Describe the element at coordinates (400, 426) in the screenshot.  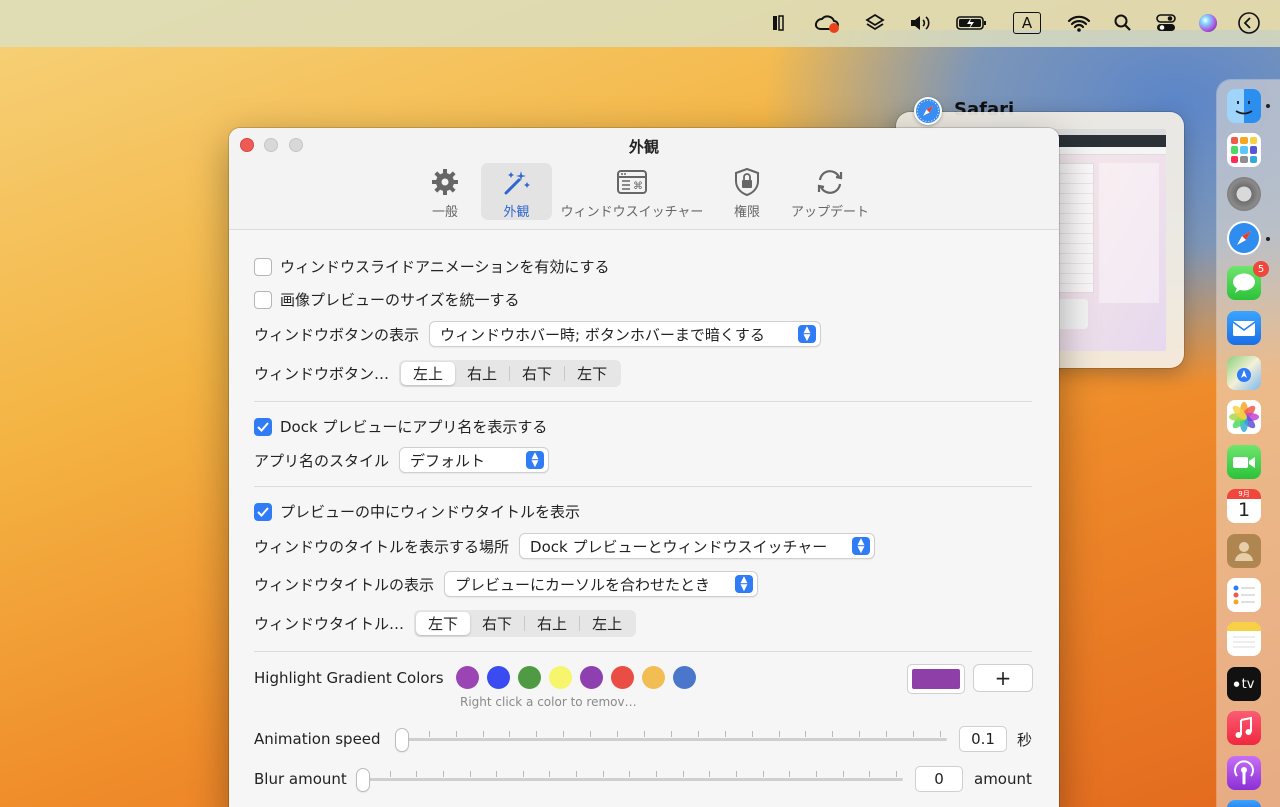
I see `show-app-name-row: Dock プレビューにアプリ名を表示する` at that location.